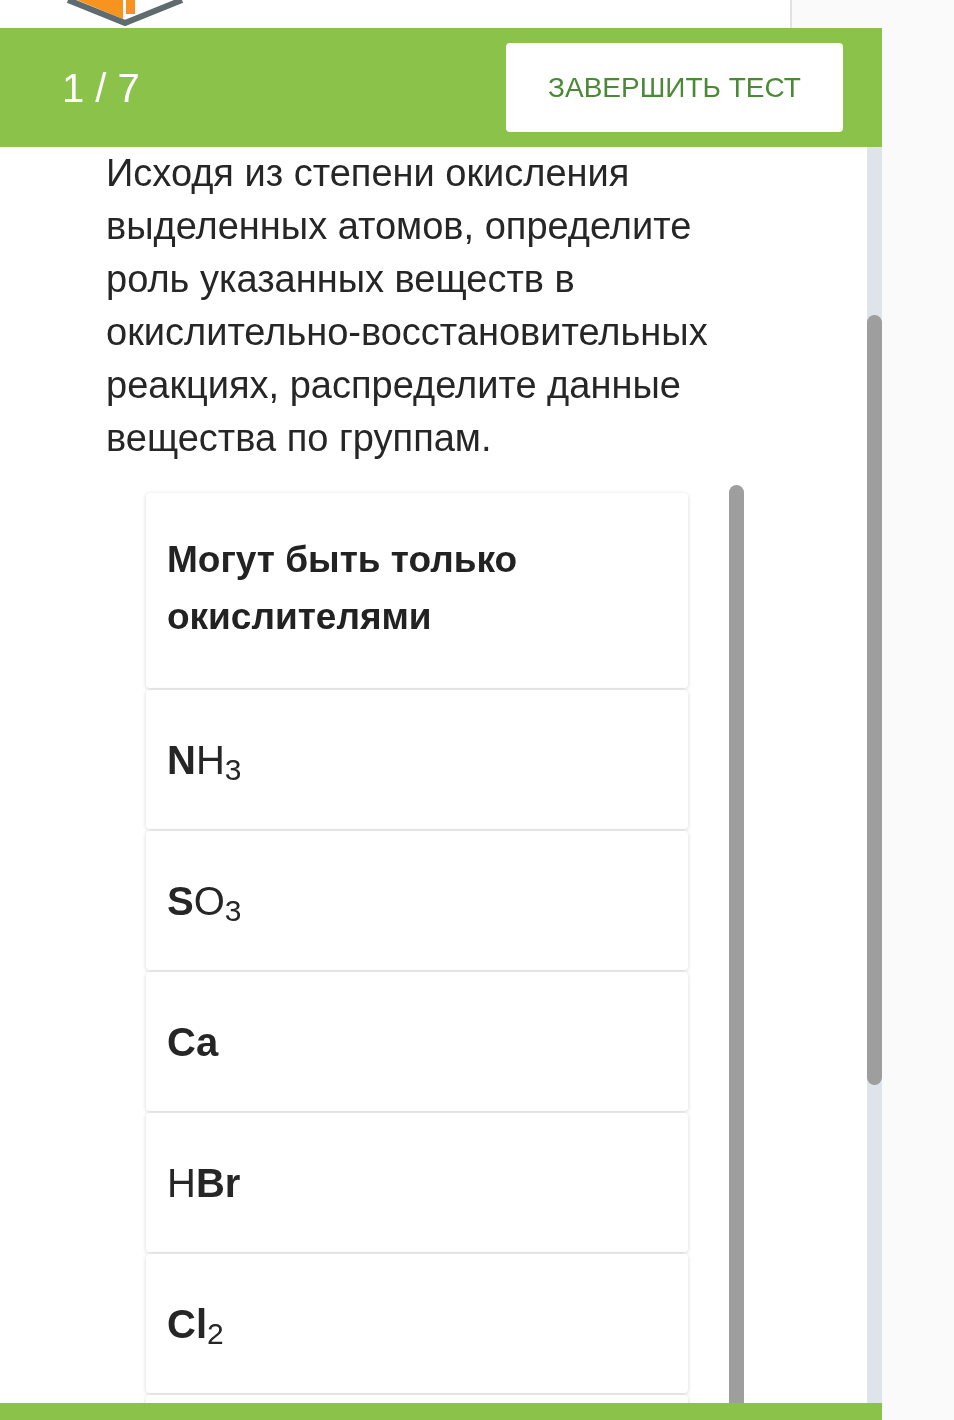  What do you see at coordinates (101, 87) in the screenshot?
I see `progress-counter: 1 / 7` at bounding box center [101, 87].